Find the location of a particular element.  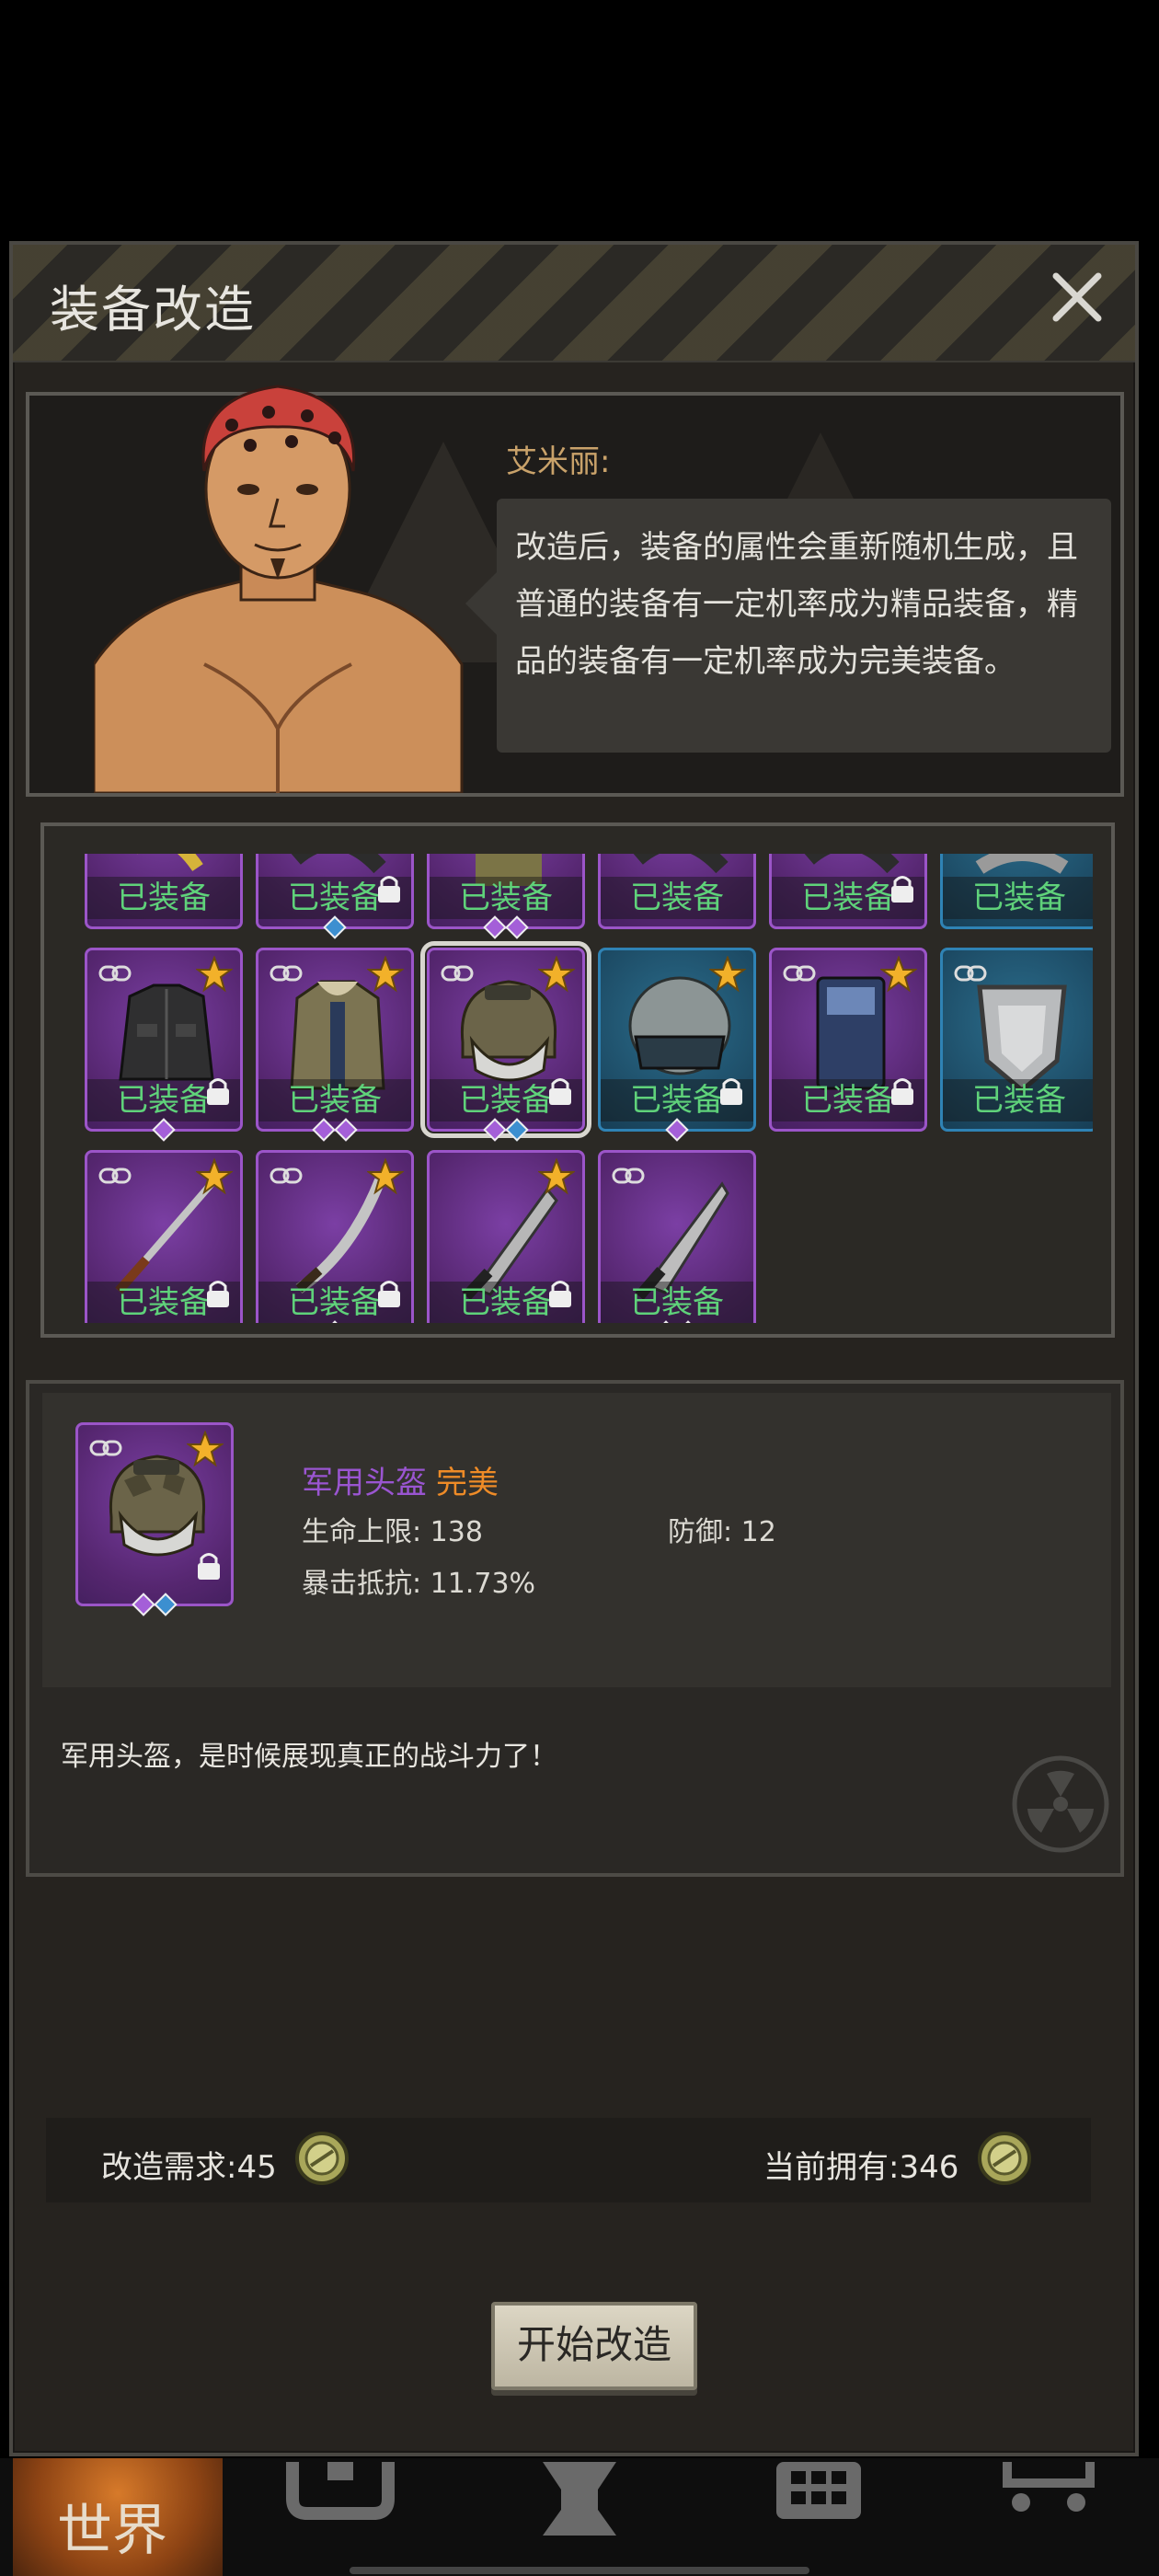

item-name: 军用头盔 完美 is located at coordinates (400, 1479).